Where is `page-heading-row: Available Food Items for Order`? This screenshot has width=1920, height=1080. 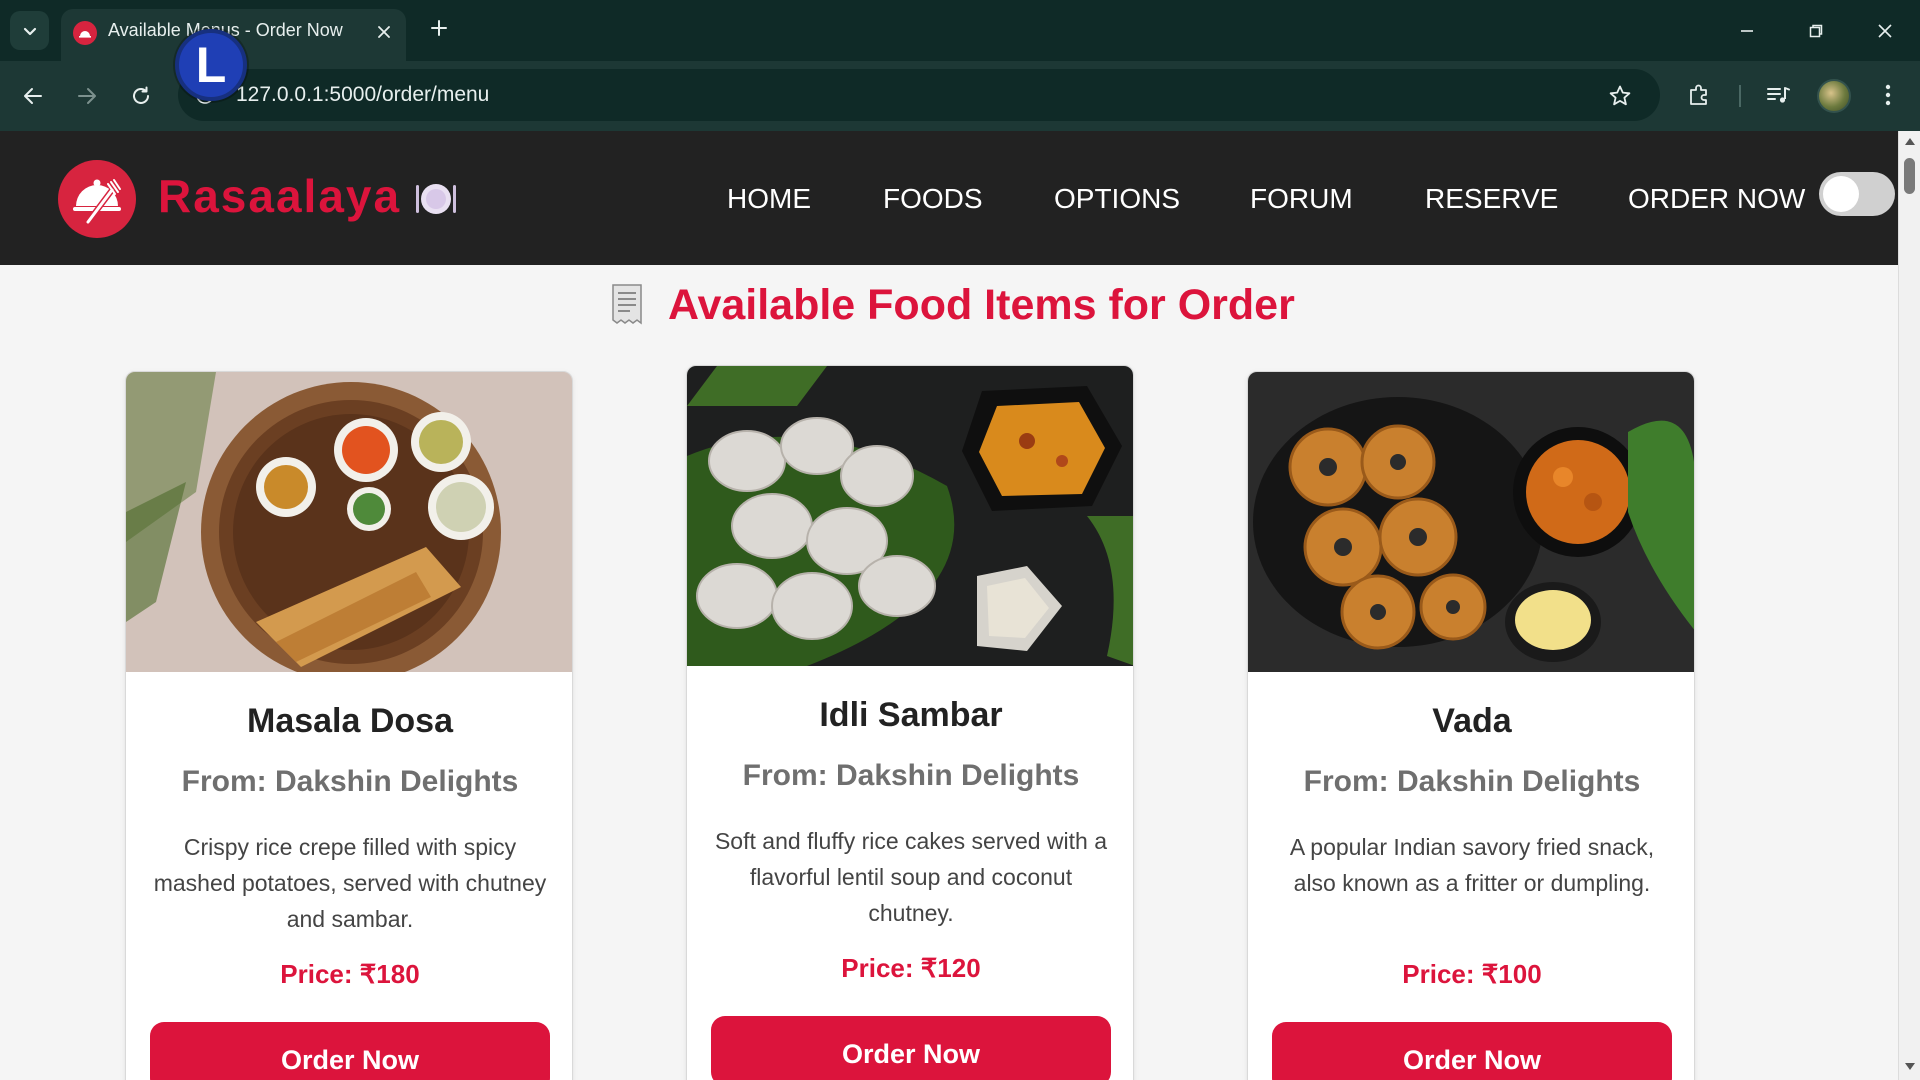
page-heading-row: Available Food Items for Order is located at coordinates (949, 307).